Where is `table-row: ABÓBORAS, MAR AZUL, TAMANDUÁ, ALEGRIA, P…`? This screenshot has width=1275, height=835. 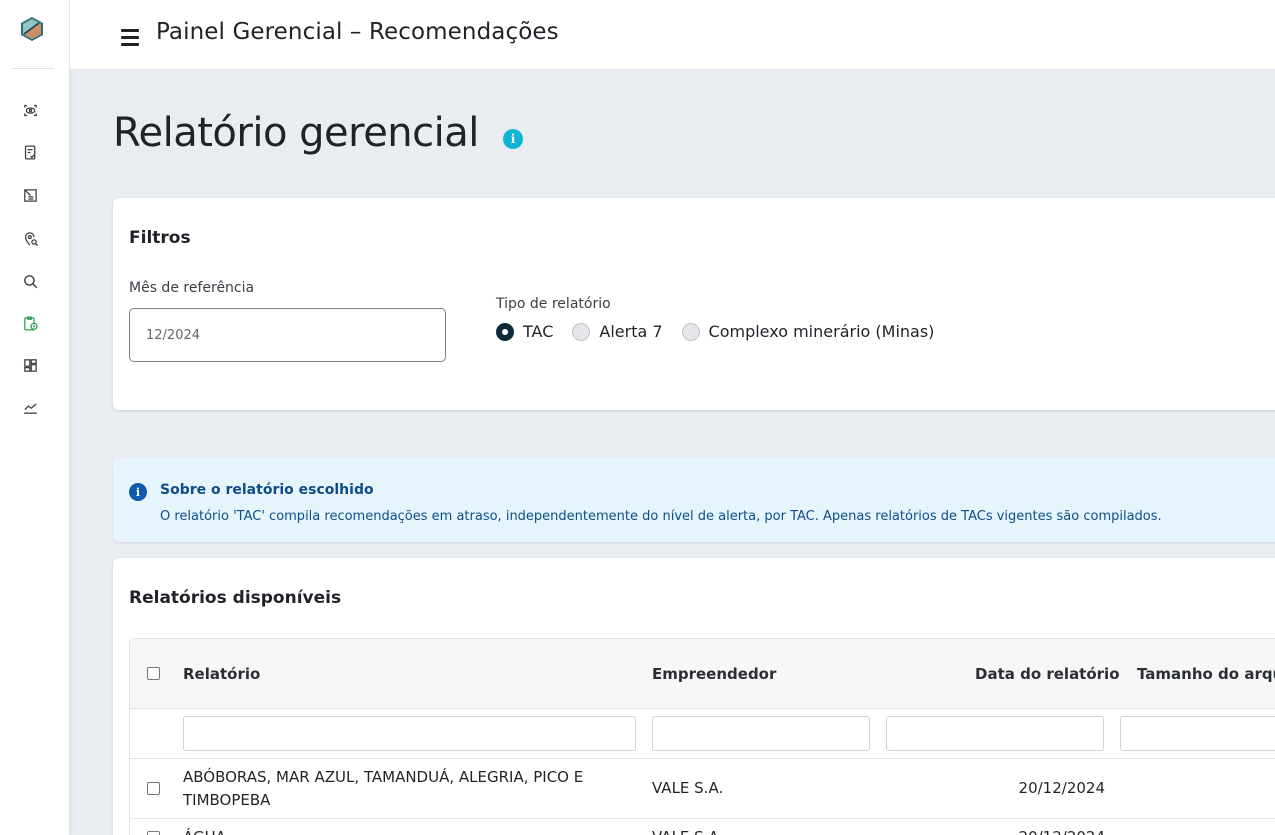
table-row: ABÓBORAS, MAR AZUL, TAMANDUÁ, ALEGRIA, P… is located at coordinates (702, 789).